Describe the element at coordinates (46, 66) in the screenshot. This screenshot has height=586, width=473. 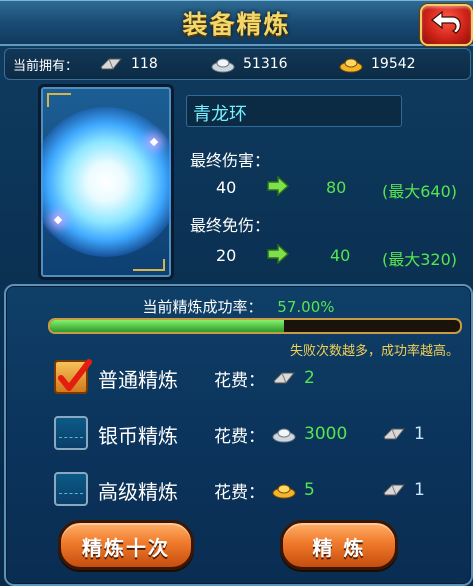
I see `resource-label: 当前拥有：` at that location.